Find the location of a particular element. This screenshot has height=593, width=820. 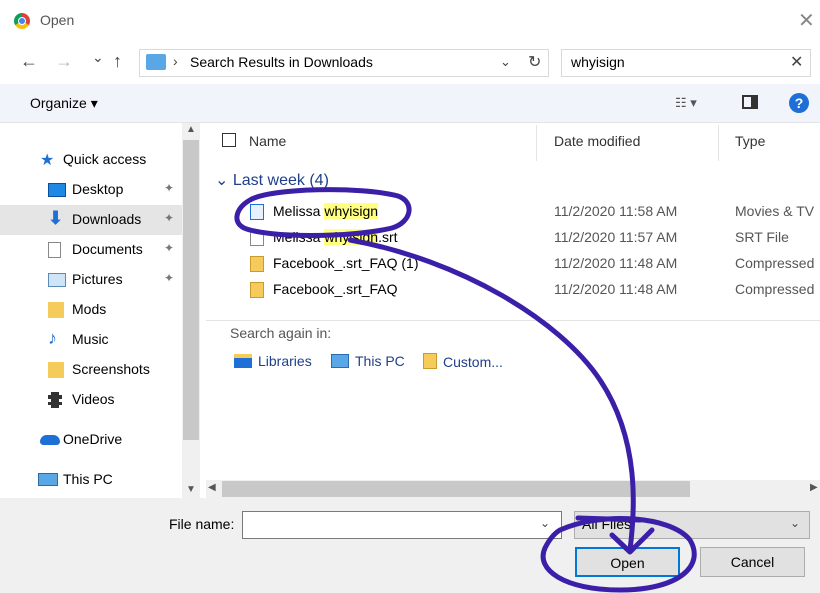

clear-search-icon: ✕ is located at coordinates (796, 62).